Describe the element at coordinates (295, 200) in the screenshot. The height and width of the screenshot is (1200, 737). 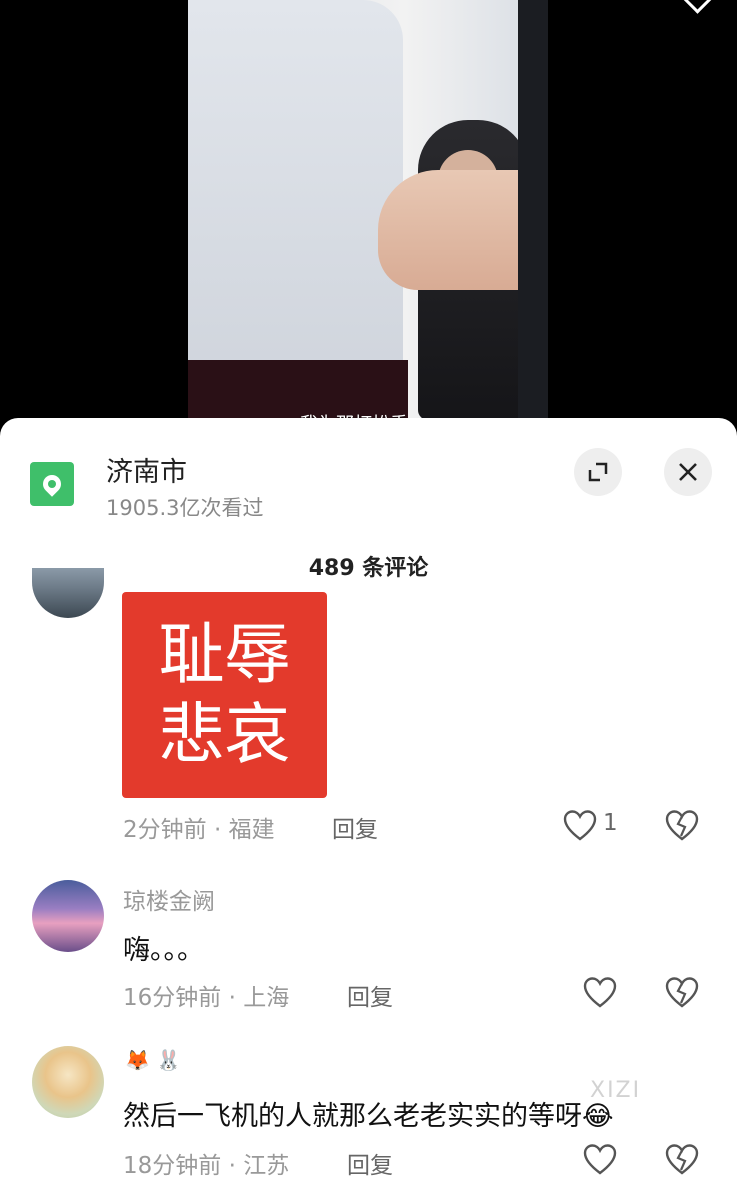
I see `video-scene-shirt` at that location.